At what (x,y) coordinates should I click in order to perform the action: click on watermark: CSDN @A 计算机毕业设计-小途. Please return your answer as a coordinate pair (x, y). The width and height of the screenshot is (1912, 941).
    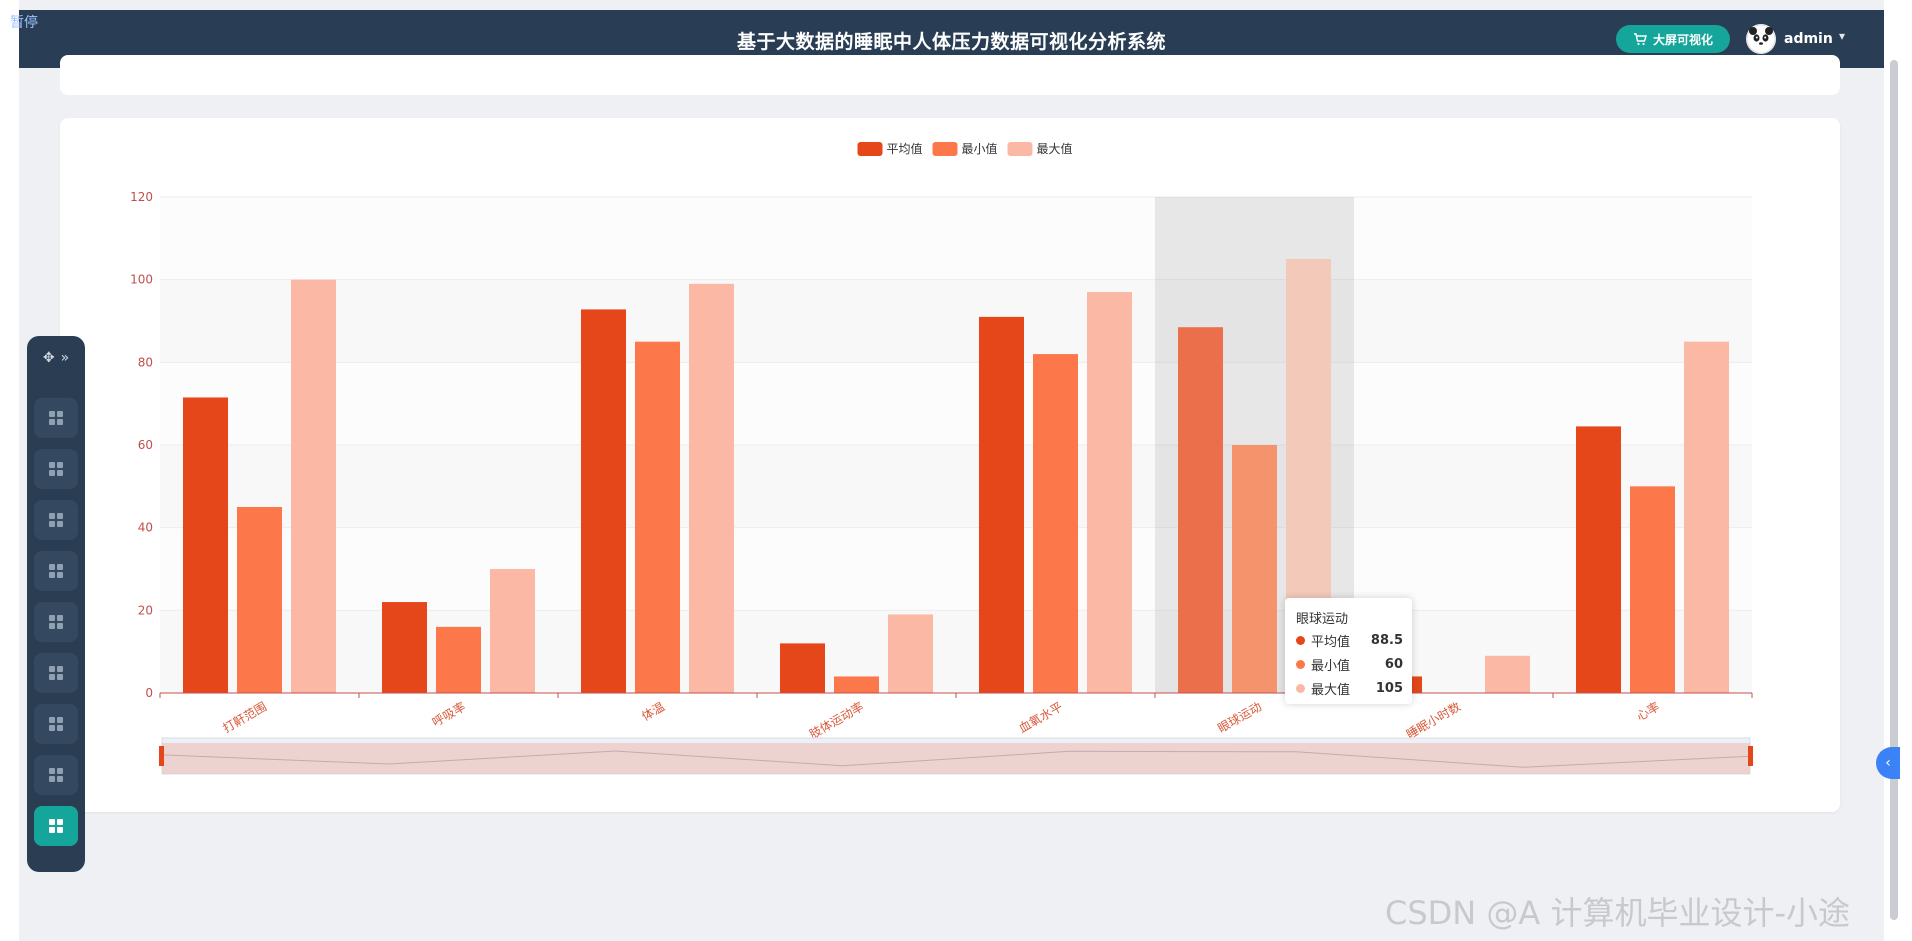
    Looking at the image, I should click on (1618, 913).